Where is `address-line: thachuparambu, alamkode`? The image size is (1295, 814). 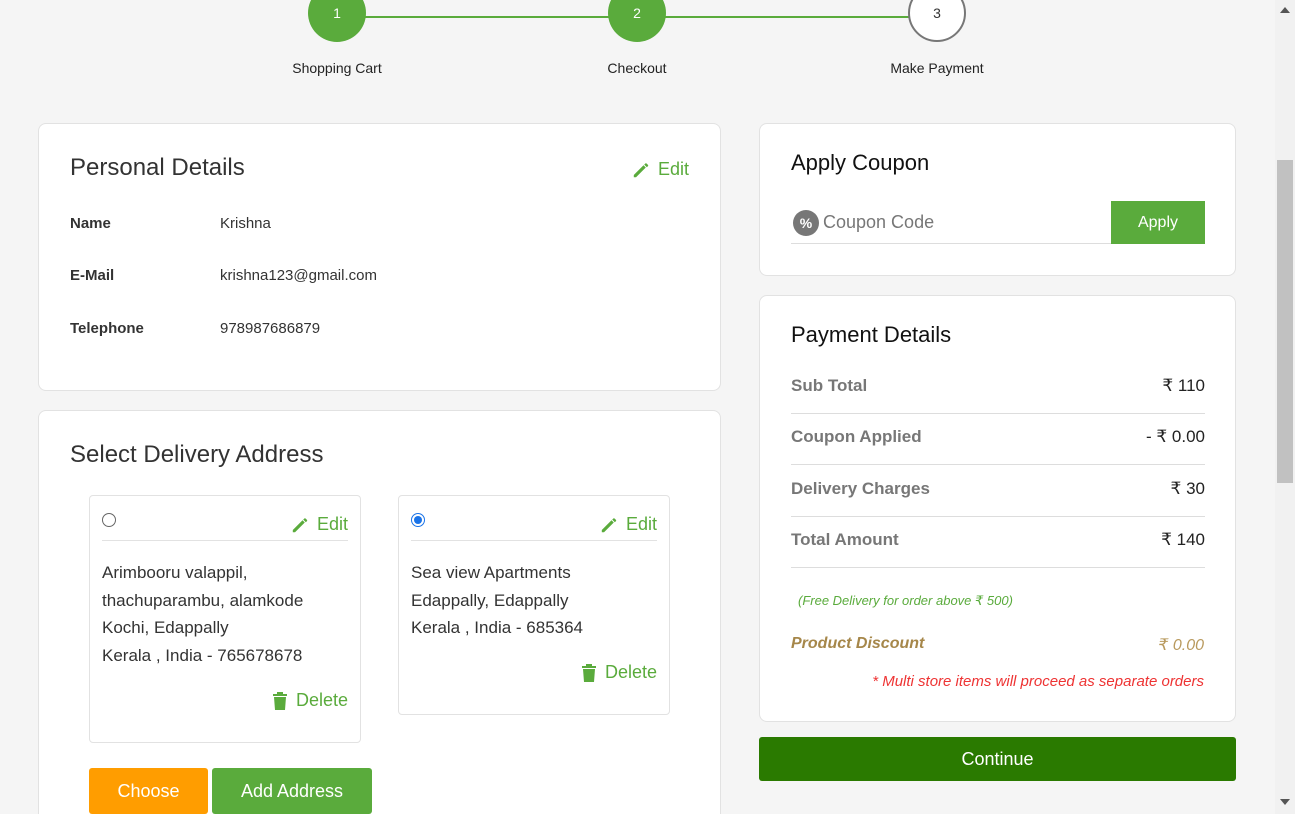
address-line: thachuparambu, alamkode is located at coordinates (203, 600).